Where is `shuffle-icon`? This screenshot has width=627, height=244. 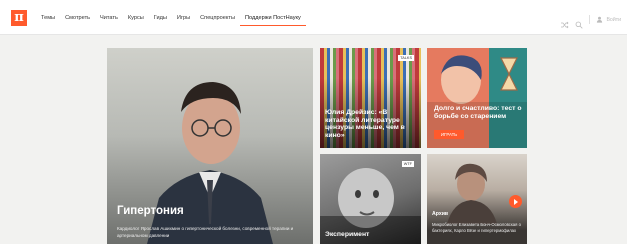
shuffle-icon is located at coordinates (565, 22).